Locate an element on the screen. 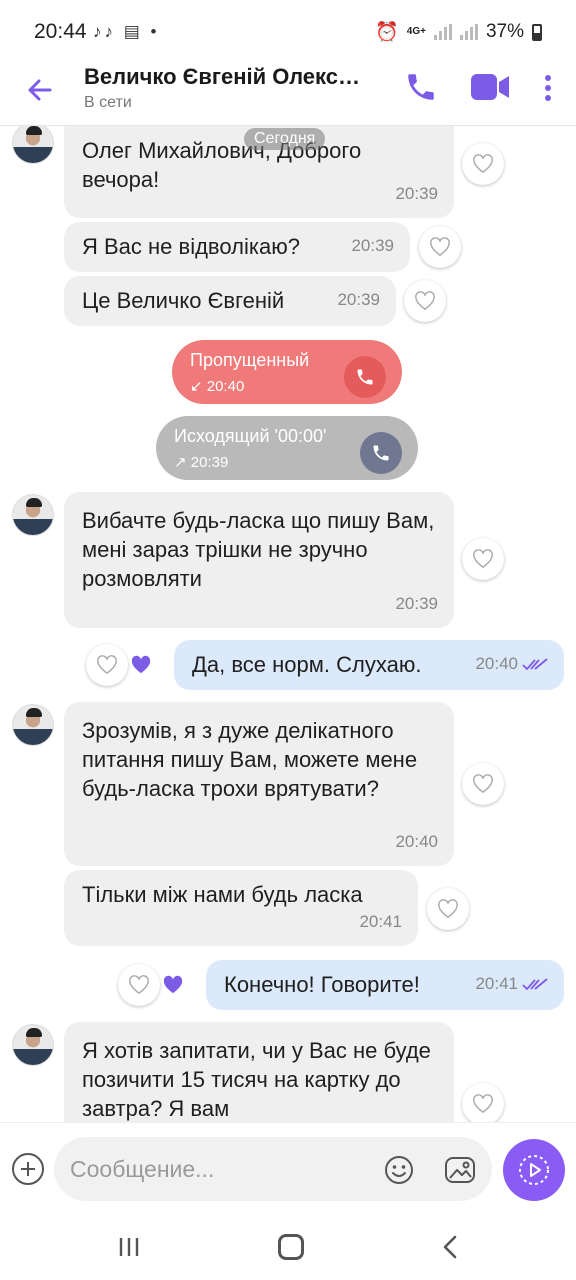  incoming-message: Це Величко Євгеній 20:39 is located at coordinates (230, 301).